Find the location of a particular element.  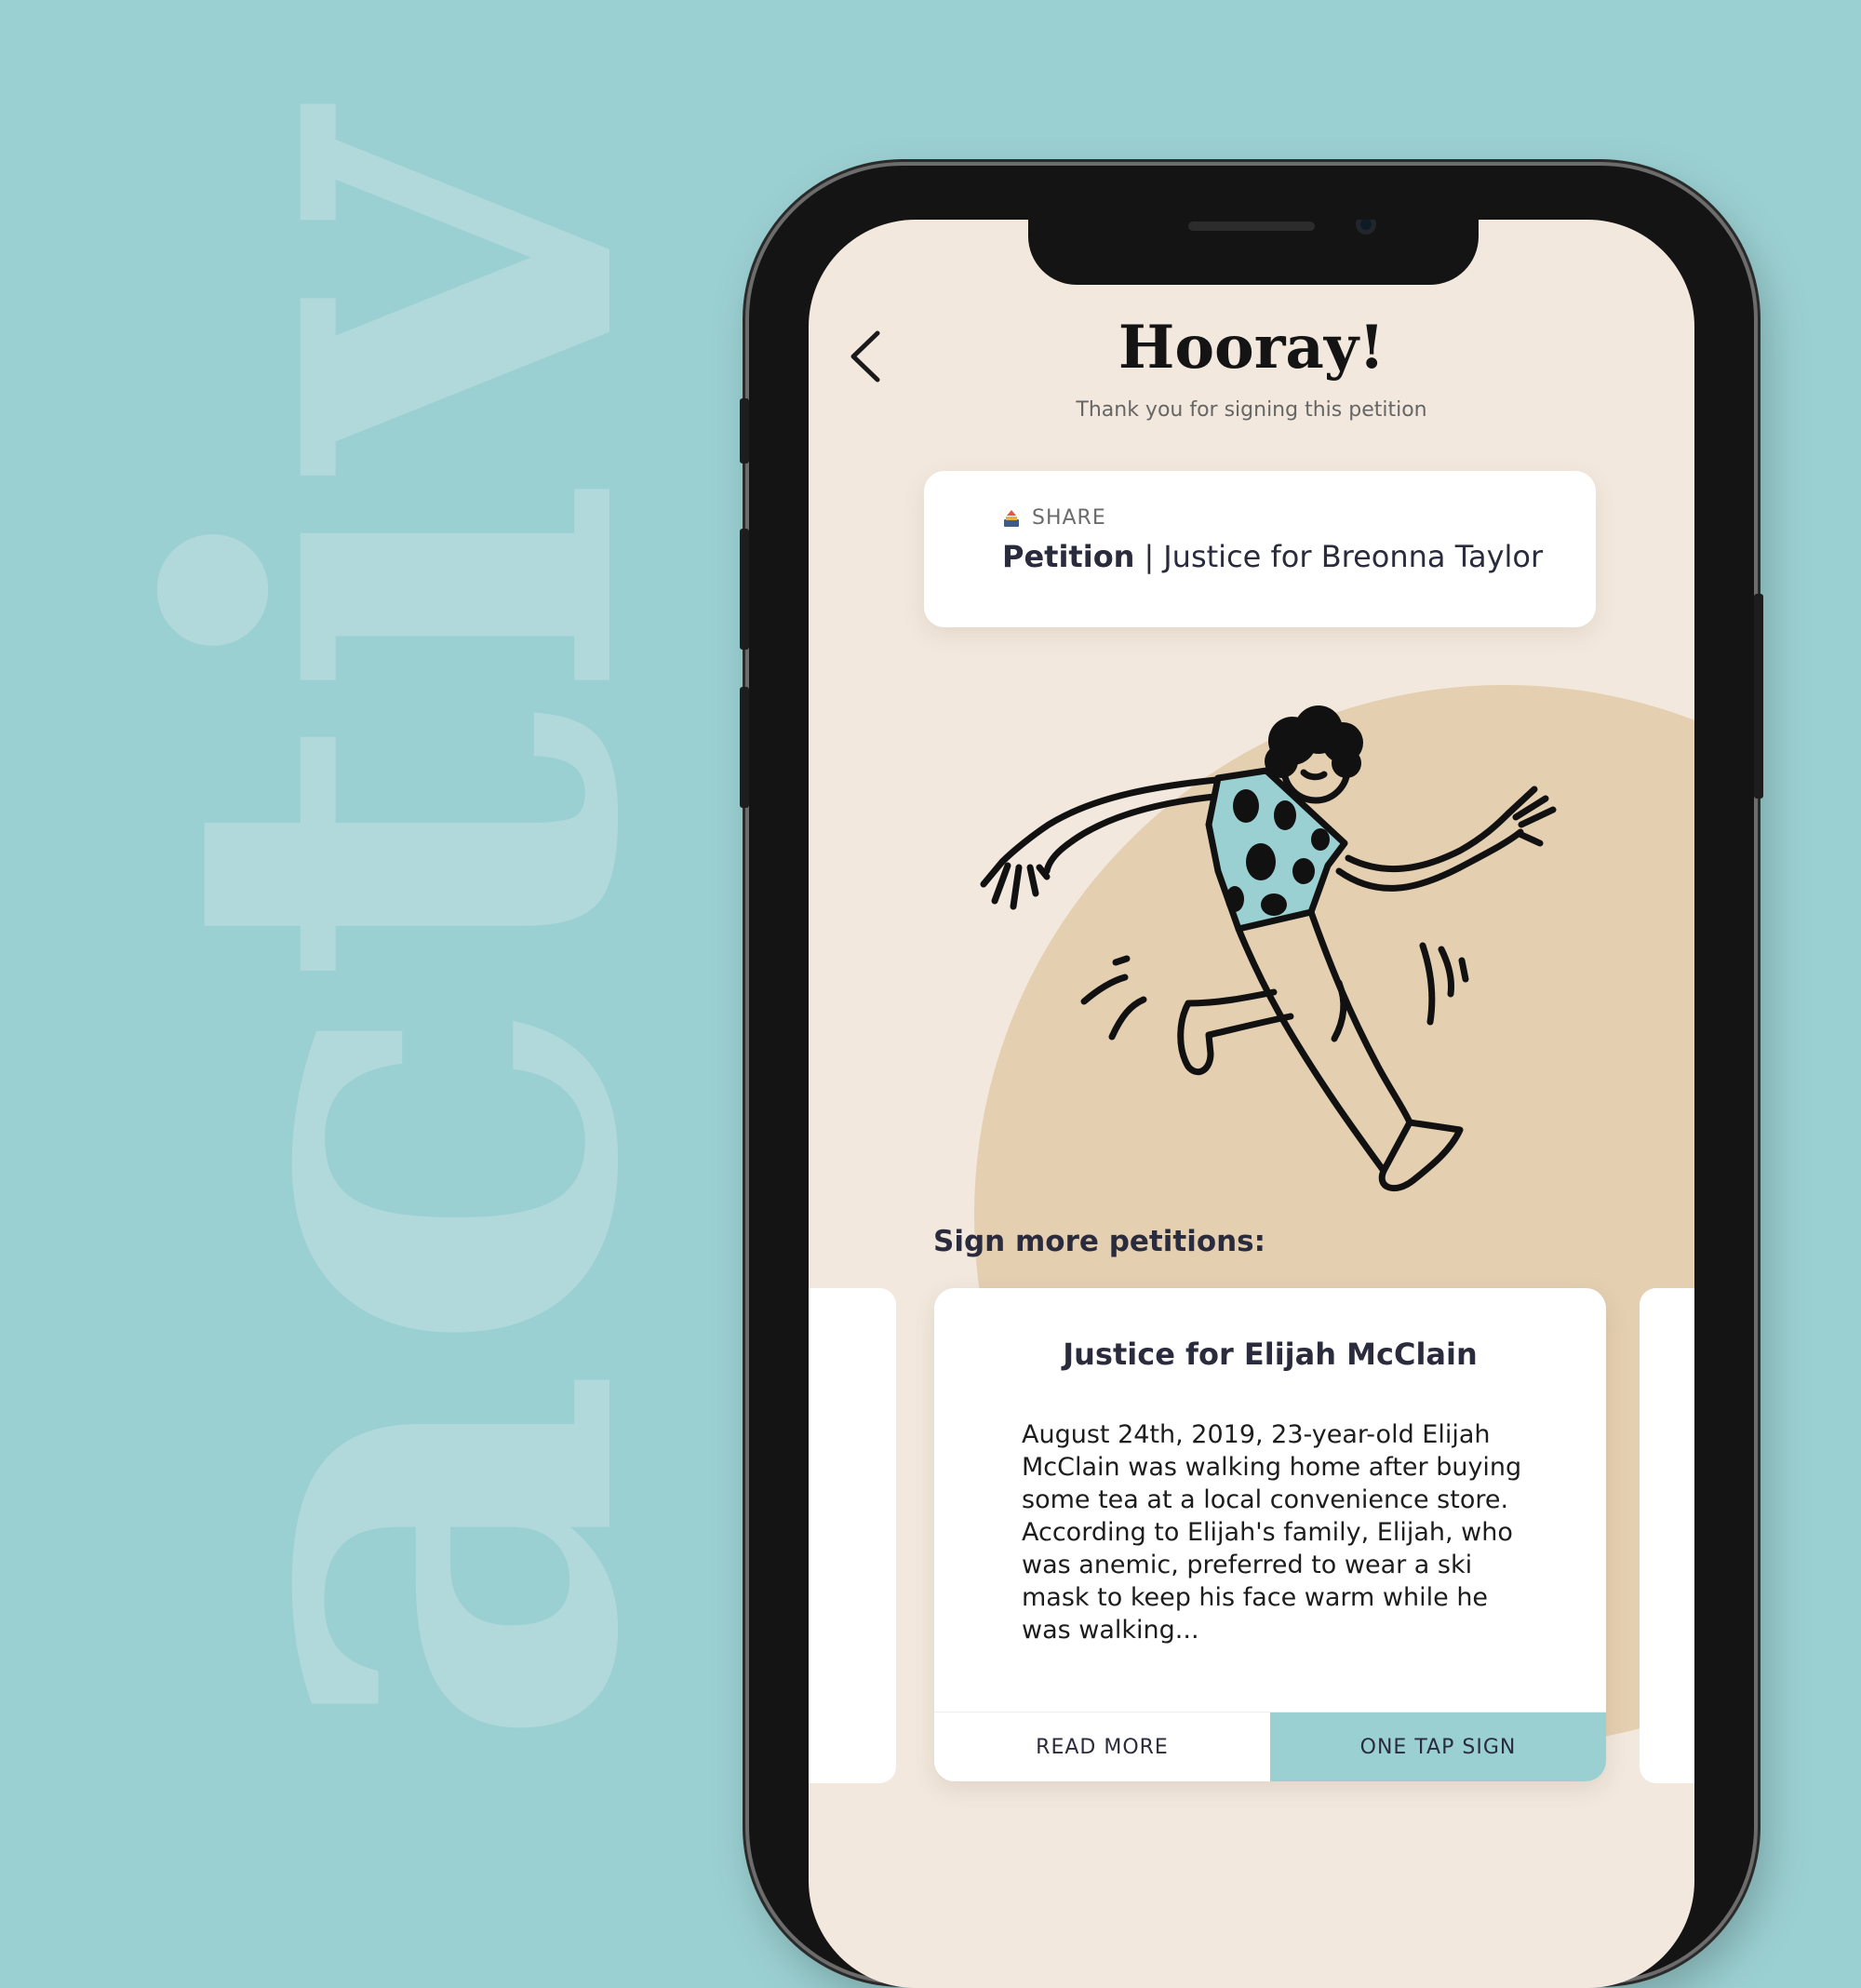

petition-label: Petition is located at coordinates (1068, 556).